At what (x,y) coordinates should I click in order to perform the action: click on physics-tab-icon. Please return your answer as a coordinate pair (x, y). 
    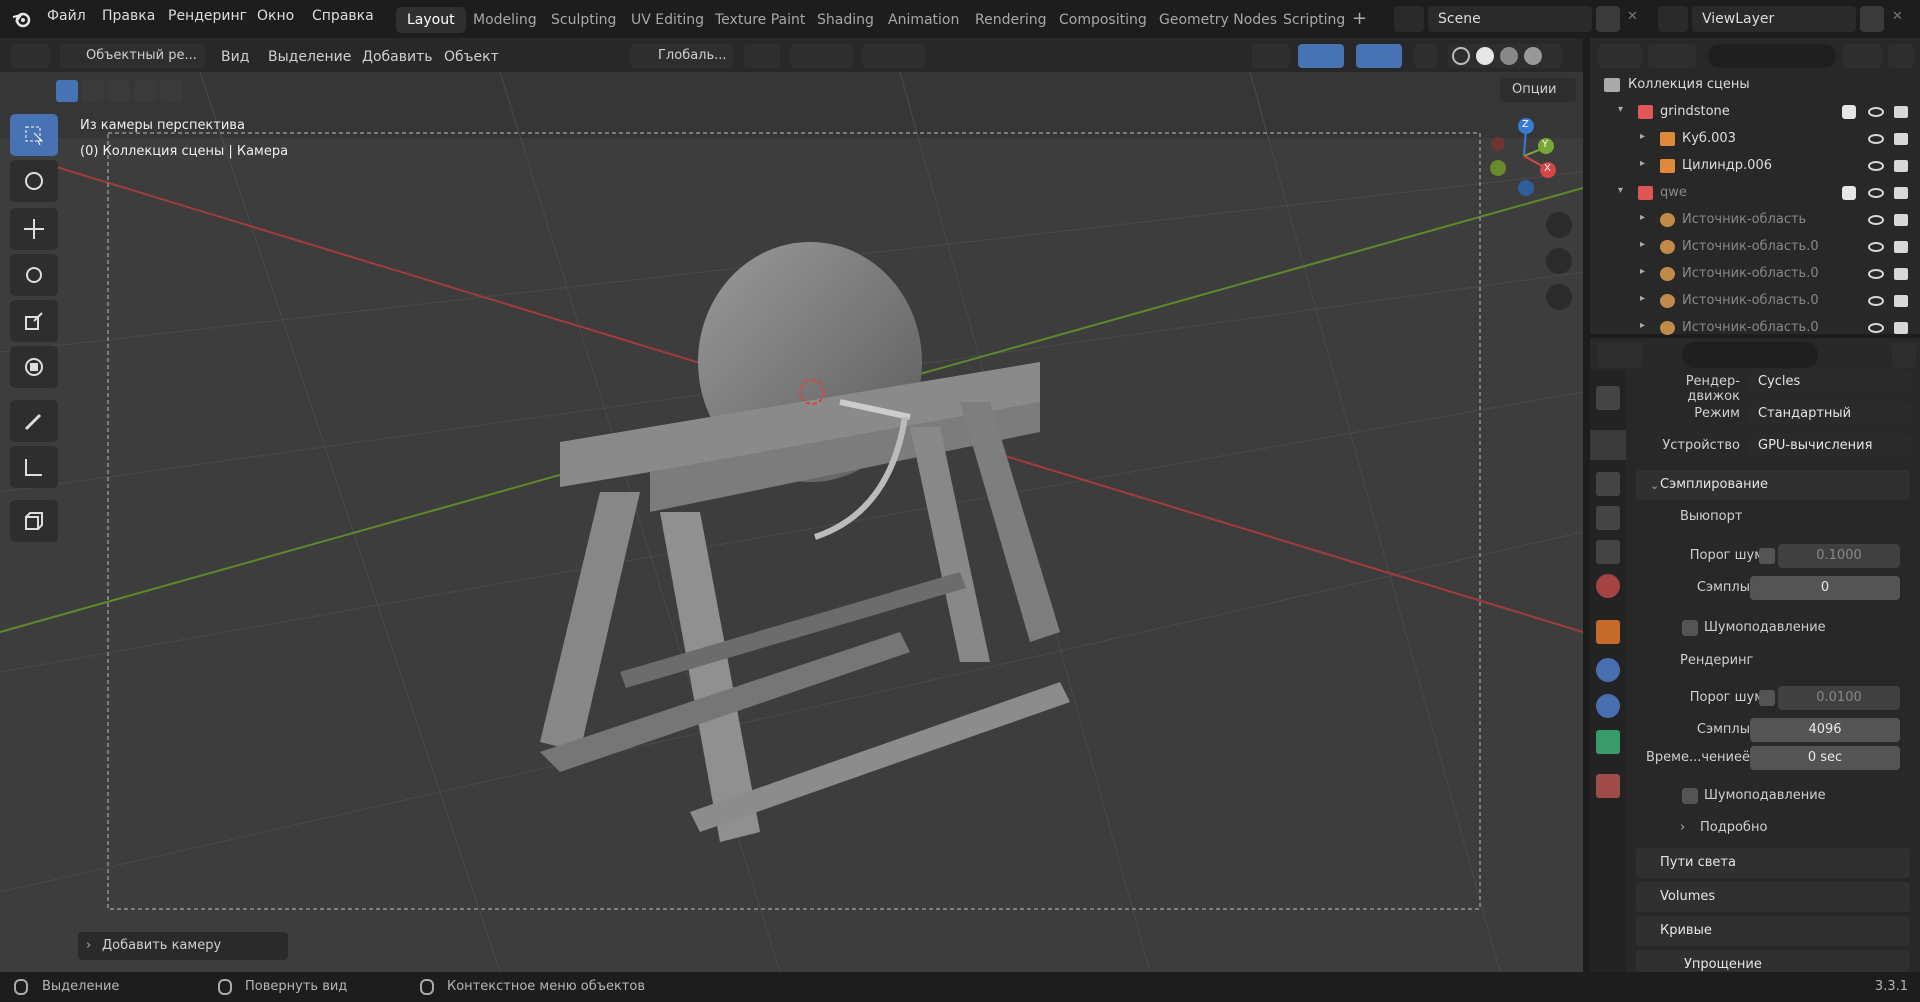
    Looking at the image, I should click on (1608, 706).